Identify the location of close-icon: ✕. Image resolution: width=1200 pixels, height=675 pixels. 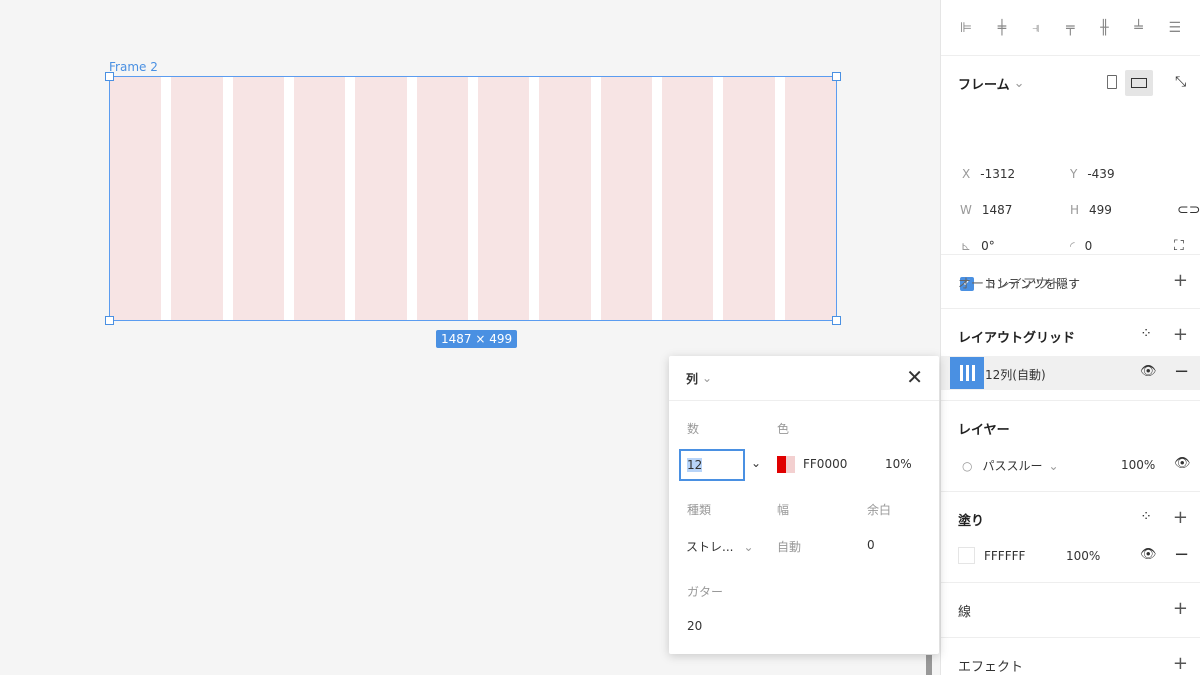
(914, 377).